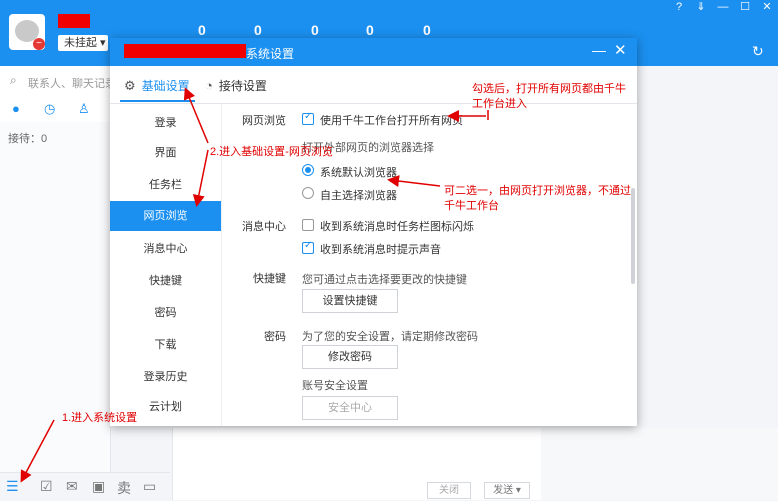  What do you see at coordinates (414, 181) in the screenshot?
I see `arrow-to-radios` at bounding box center [414, 181].